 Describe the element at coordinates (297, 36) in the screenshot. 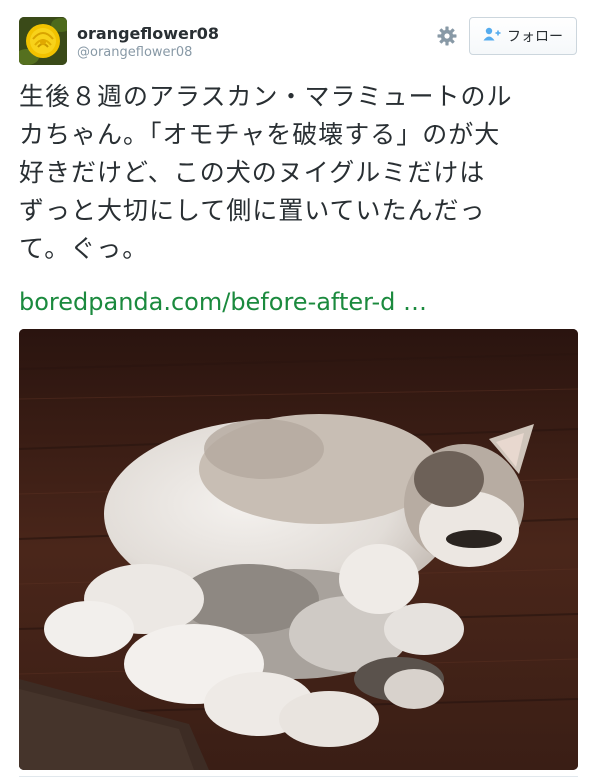

I see `tweet-header: orangeflower08 @orangeflower08 フォロー` at that location.